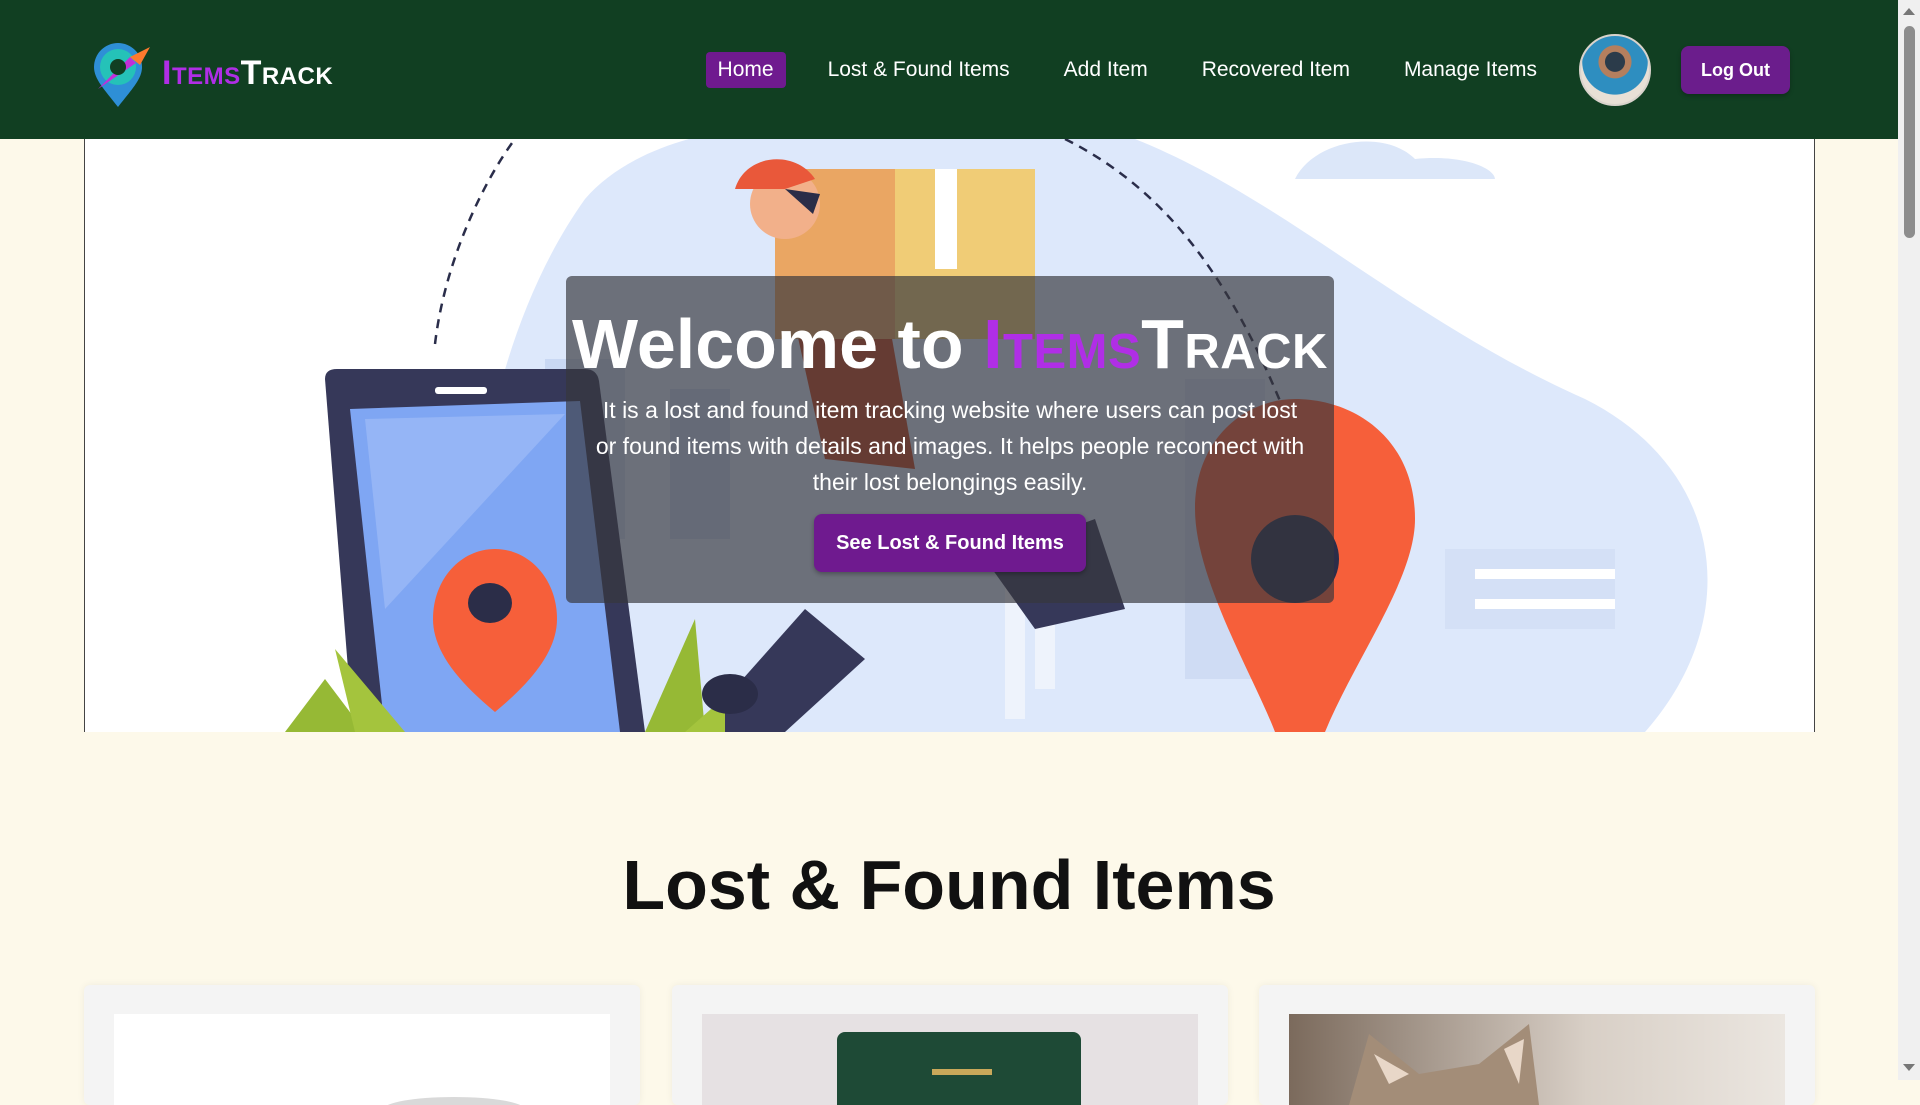 The image size is (1920, 1105). What do you see at coordinates (1909, 540) in the screenshot?
I see `page-scrollbar` at bounding box center [1909, 540].